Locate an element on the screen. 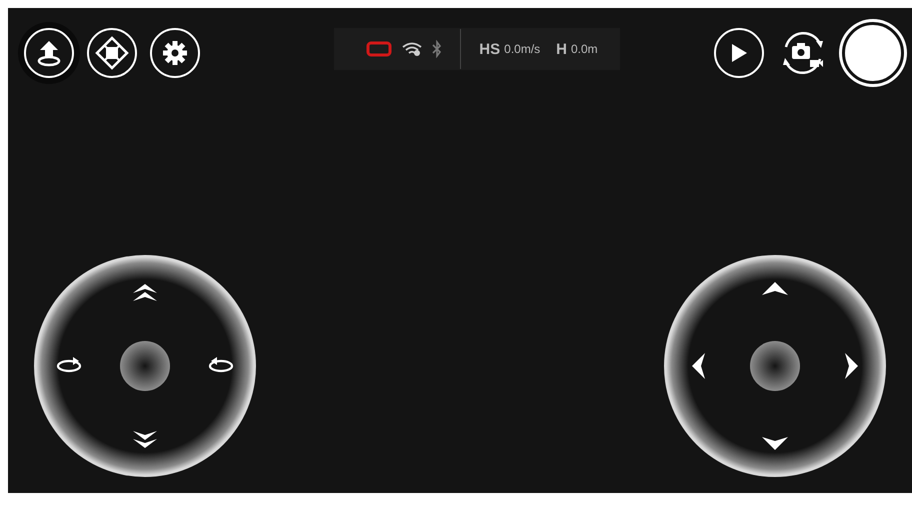 The height and width of the screenshot is (517, 912). settings-button is located at coordinates (175, 53).